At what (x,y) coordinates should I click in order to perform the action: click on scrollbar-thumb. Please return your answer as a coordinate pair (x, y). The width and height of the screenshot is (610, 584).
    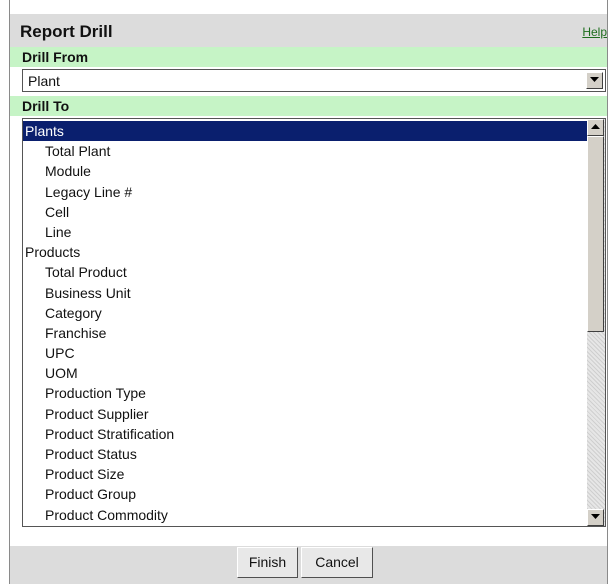
    Looking at the image, I should click on (595, 234).